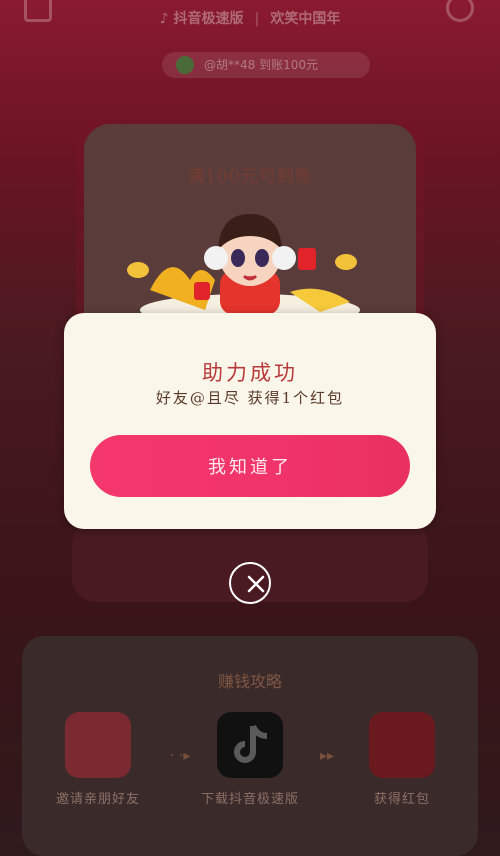 The image size is (500, 856). What do you see at coordinates (243, 270) in the screenshot?
I see `mascot-illustration` at bounding box center [243, 270].